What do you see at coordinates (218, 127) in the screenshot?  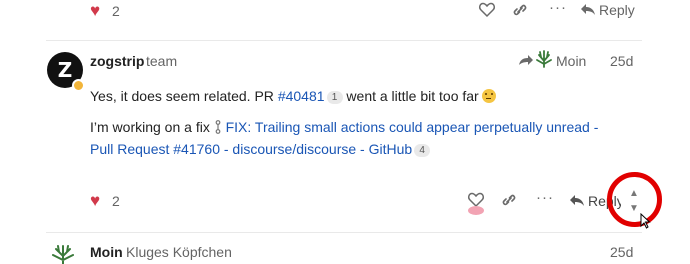 I see `pull-request-icon` at bounding box center [218, 127].